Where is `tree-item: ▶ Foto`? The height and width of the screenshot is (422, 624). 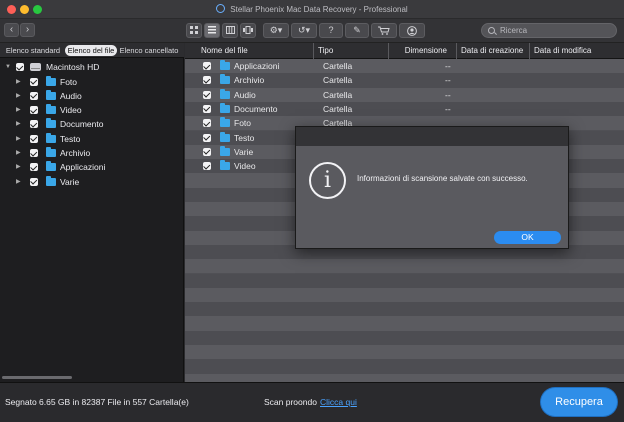 tree-item: ▶ Foto is located at coordinates (92, 82).